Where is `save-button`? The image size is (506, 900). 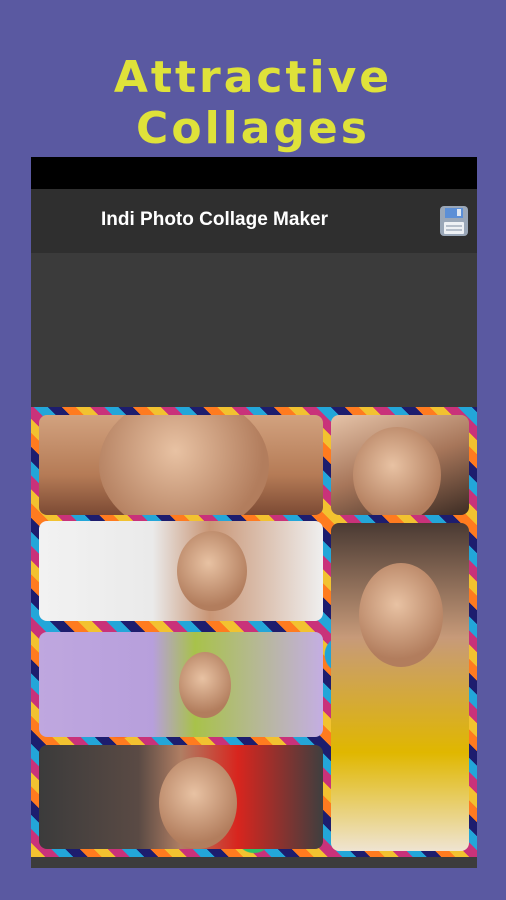 save-button is located at coordinates (454, 221).